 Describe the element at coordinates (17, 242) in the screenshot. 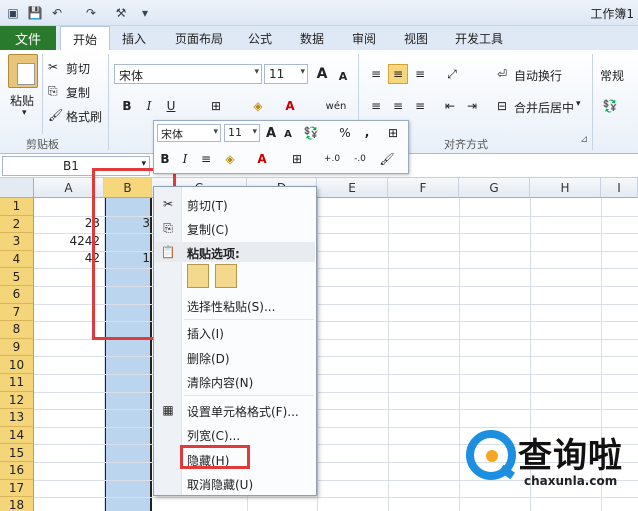

I see `row-header: 3` at that location.